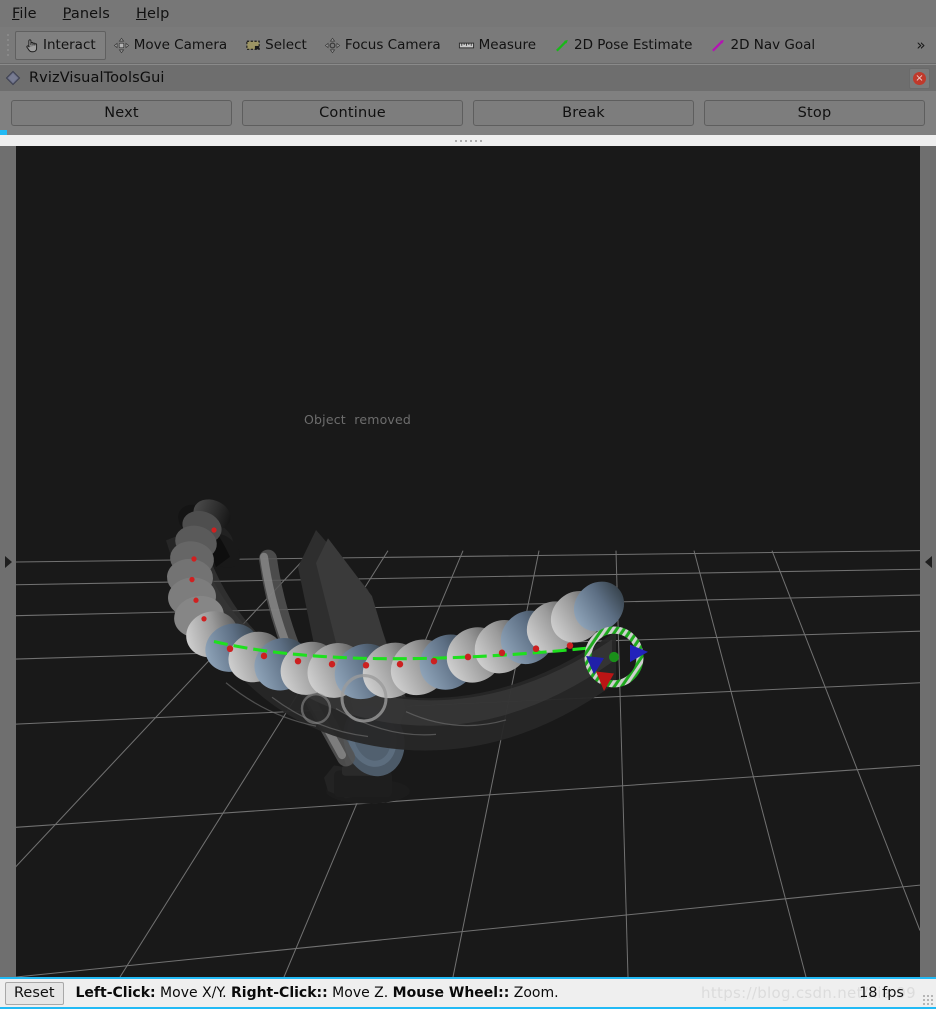 The height and width of the screenshot is (1009, 936). I want to click on tool-button-2d-nav-goal: 2D Nav Goal, so click(764, 45).